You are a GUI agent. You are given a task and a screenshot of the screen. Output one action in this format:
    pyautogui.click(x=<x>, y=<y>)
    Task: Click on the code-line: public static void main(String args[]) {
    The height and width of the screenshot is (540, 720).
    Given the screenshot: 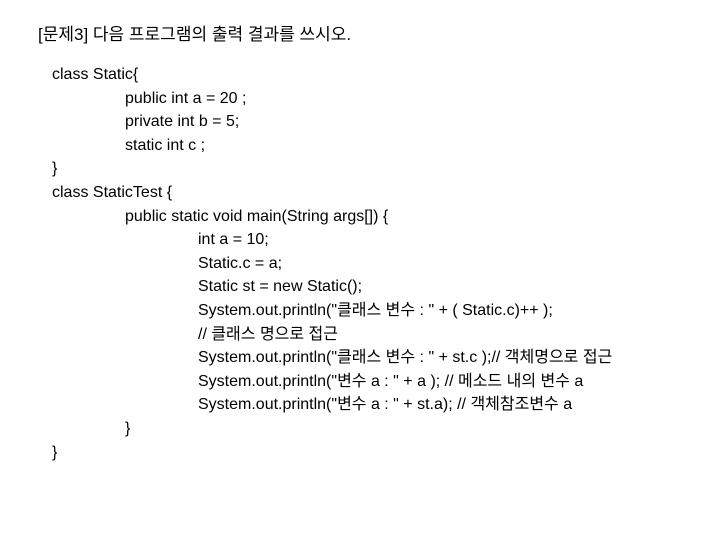 What is the action you would take?
    pyautogui.click(x=257, y=216)
    